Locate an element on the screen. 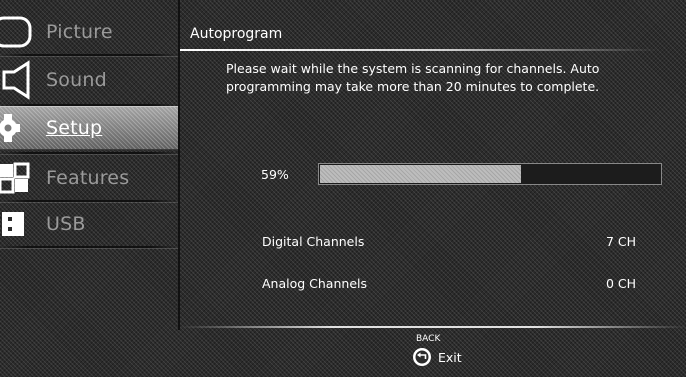  analog-channels-label: Analog Channels is located at coordinates (314, 283).